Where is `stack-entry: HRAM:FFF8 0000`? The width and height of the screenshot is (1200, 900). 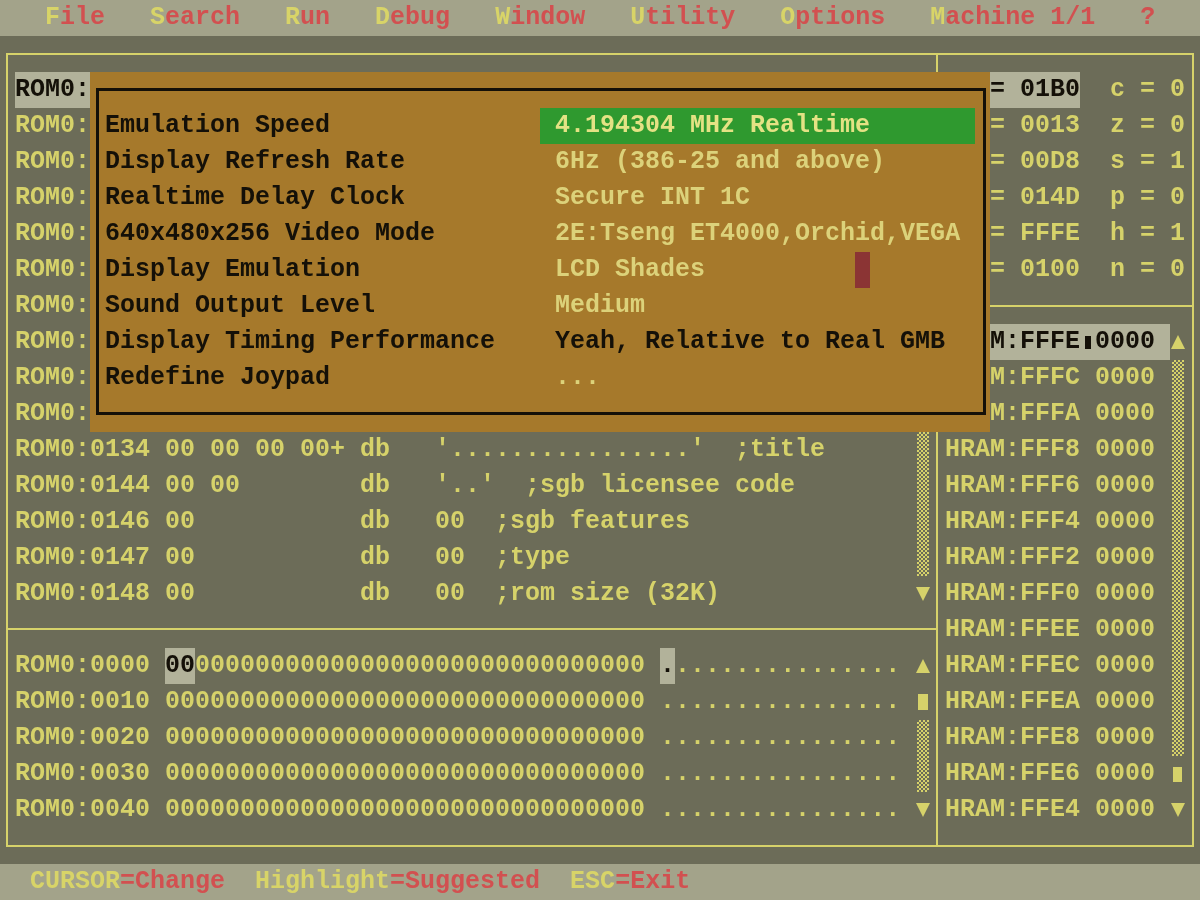
stack-entry: HRAM:FFF8 0000 is located at coordinates (1057, 450).